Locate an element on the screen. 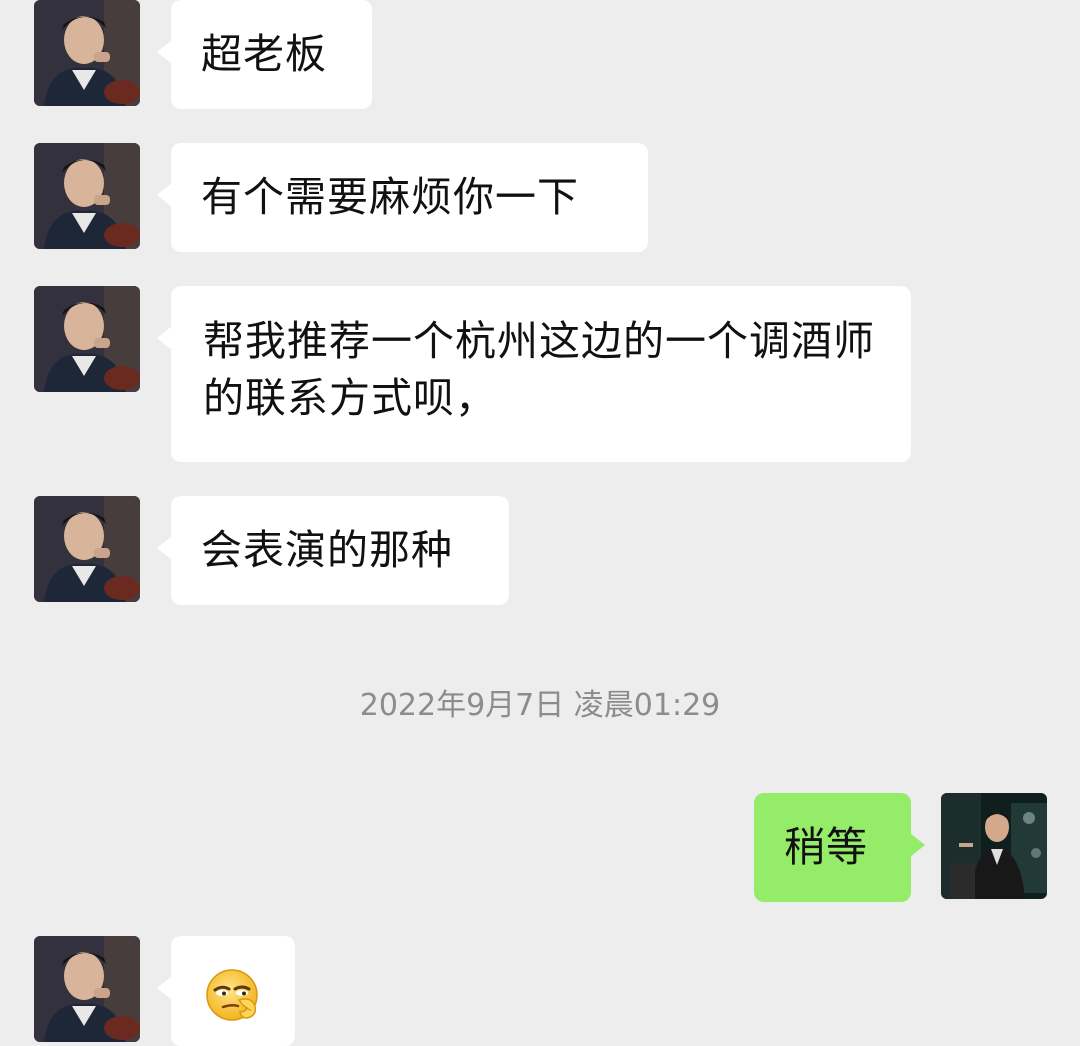 The height and width of the screenshot is (1046, 1080). message-bubble is located at coordinates (226, 991).